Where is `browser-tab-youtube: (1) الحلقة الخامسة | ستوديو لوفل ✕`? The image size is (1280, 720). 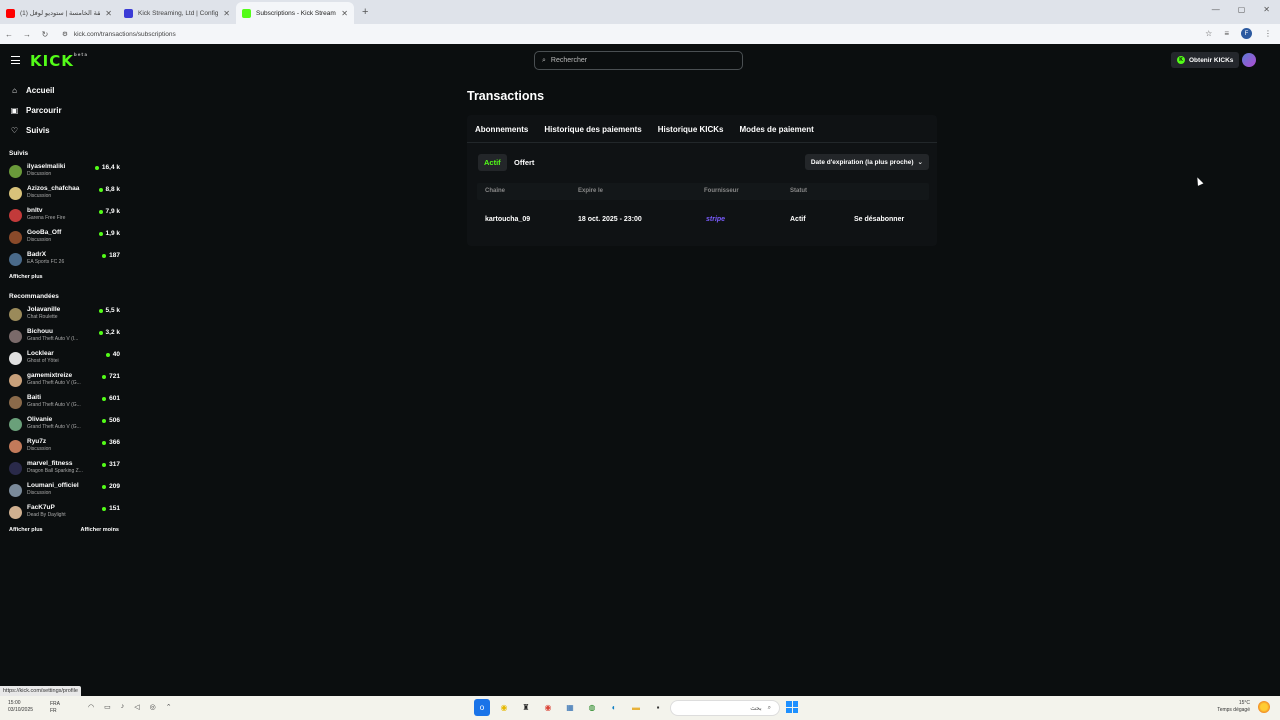
browser-tab-youtube: (1) الحلقة الخامسة | ستوديو لوفل ✕ is located at coordinates (59, 13).